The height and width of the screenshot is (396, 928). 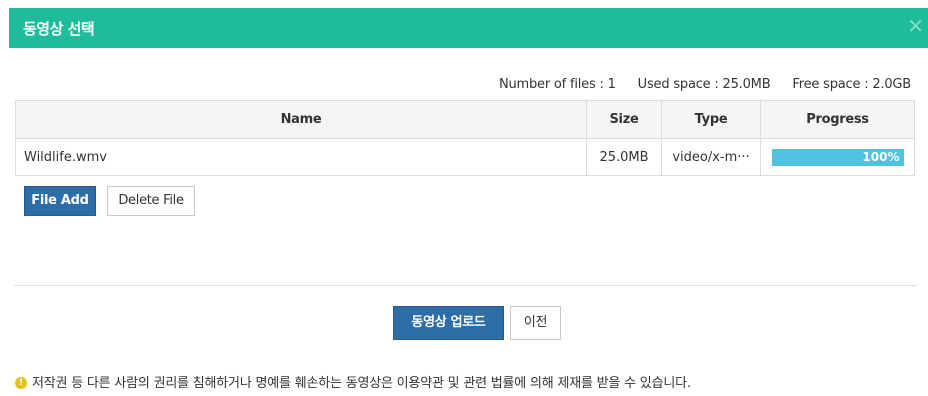 What do you see at coordinates (301, 119) in the screenshot?
I see `header-name: Name` at bounding box center [301, 119].